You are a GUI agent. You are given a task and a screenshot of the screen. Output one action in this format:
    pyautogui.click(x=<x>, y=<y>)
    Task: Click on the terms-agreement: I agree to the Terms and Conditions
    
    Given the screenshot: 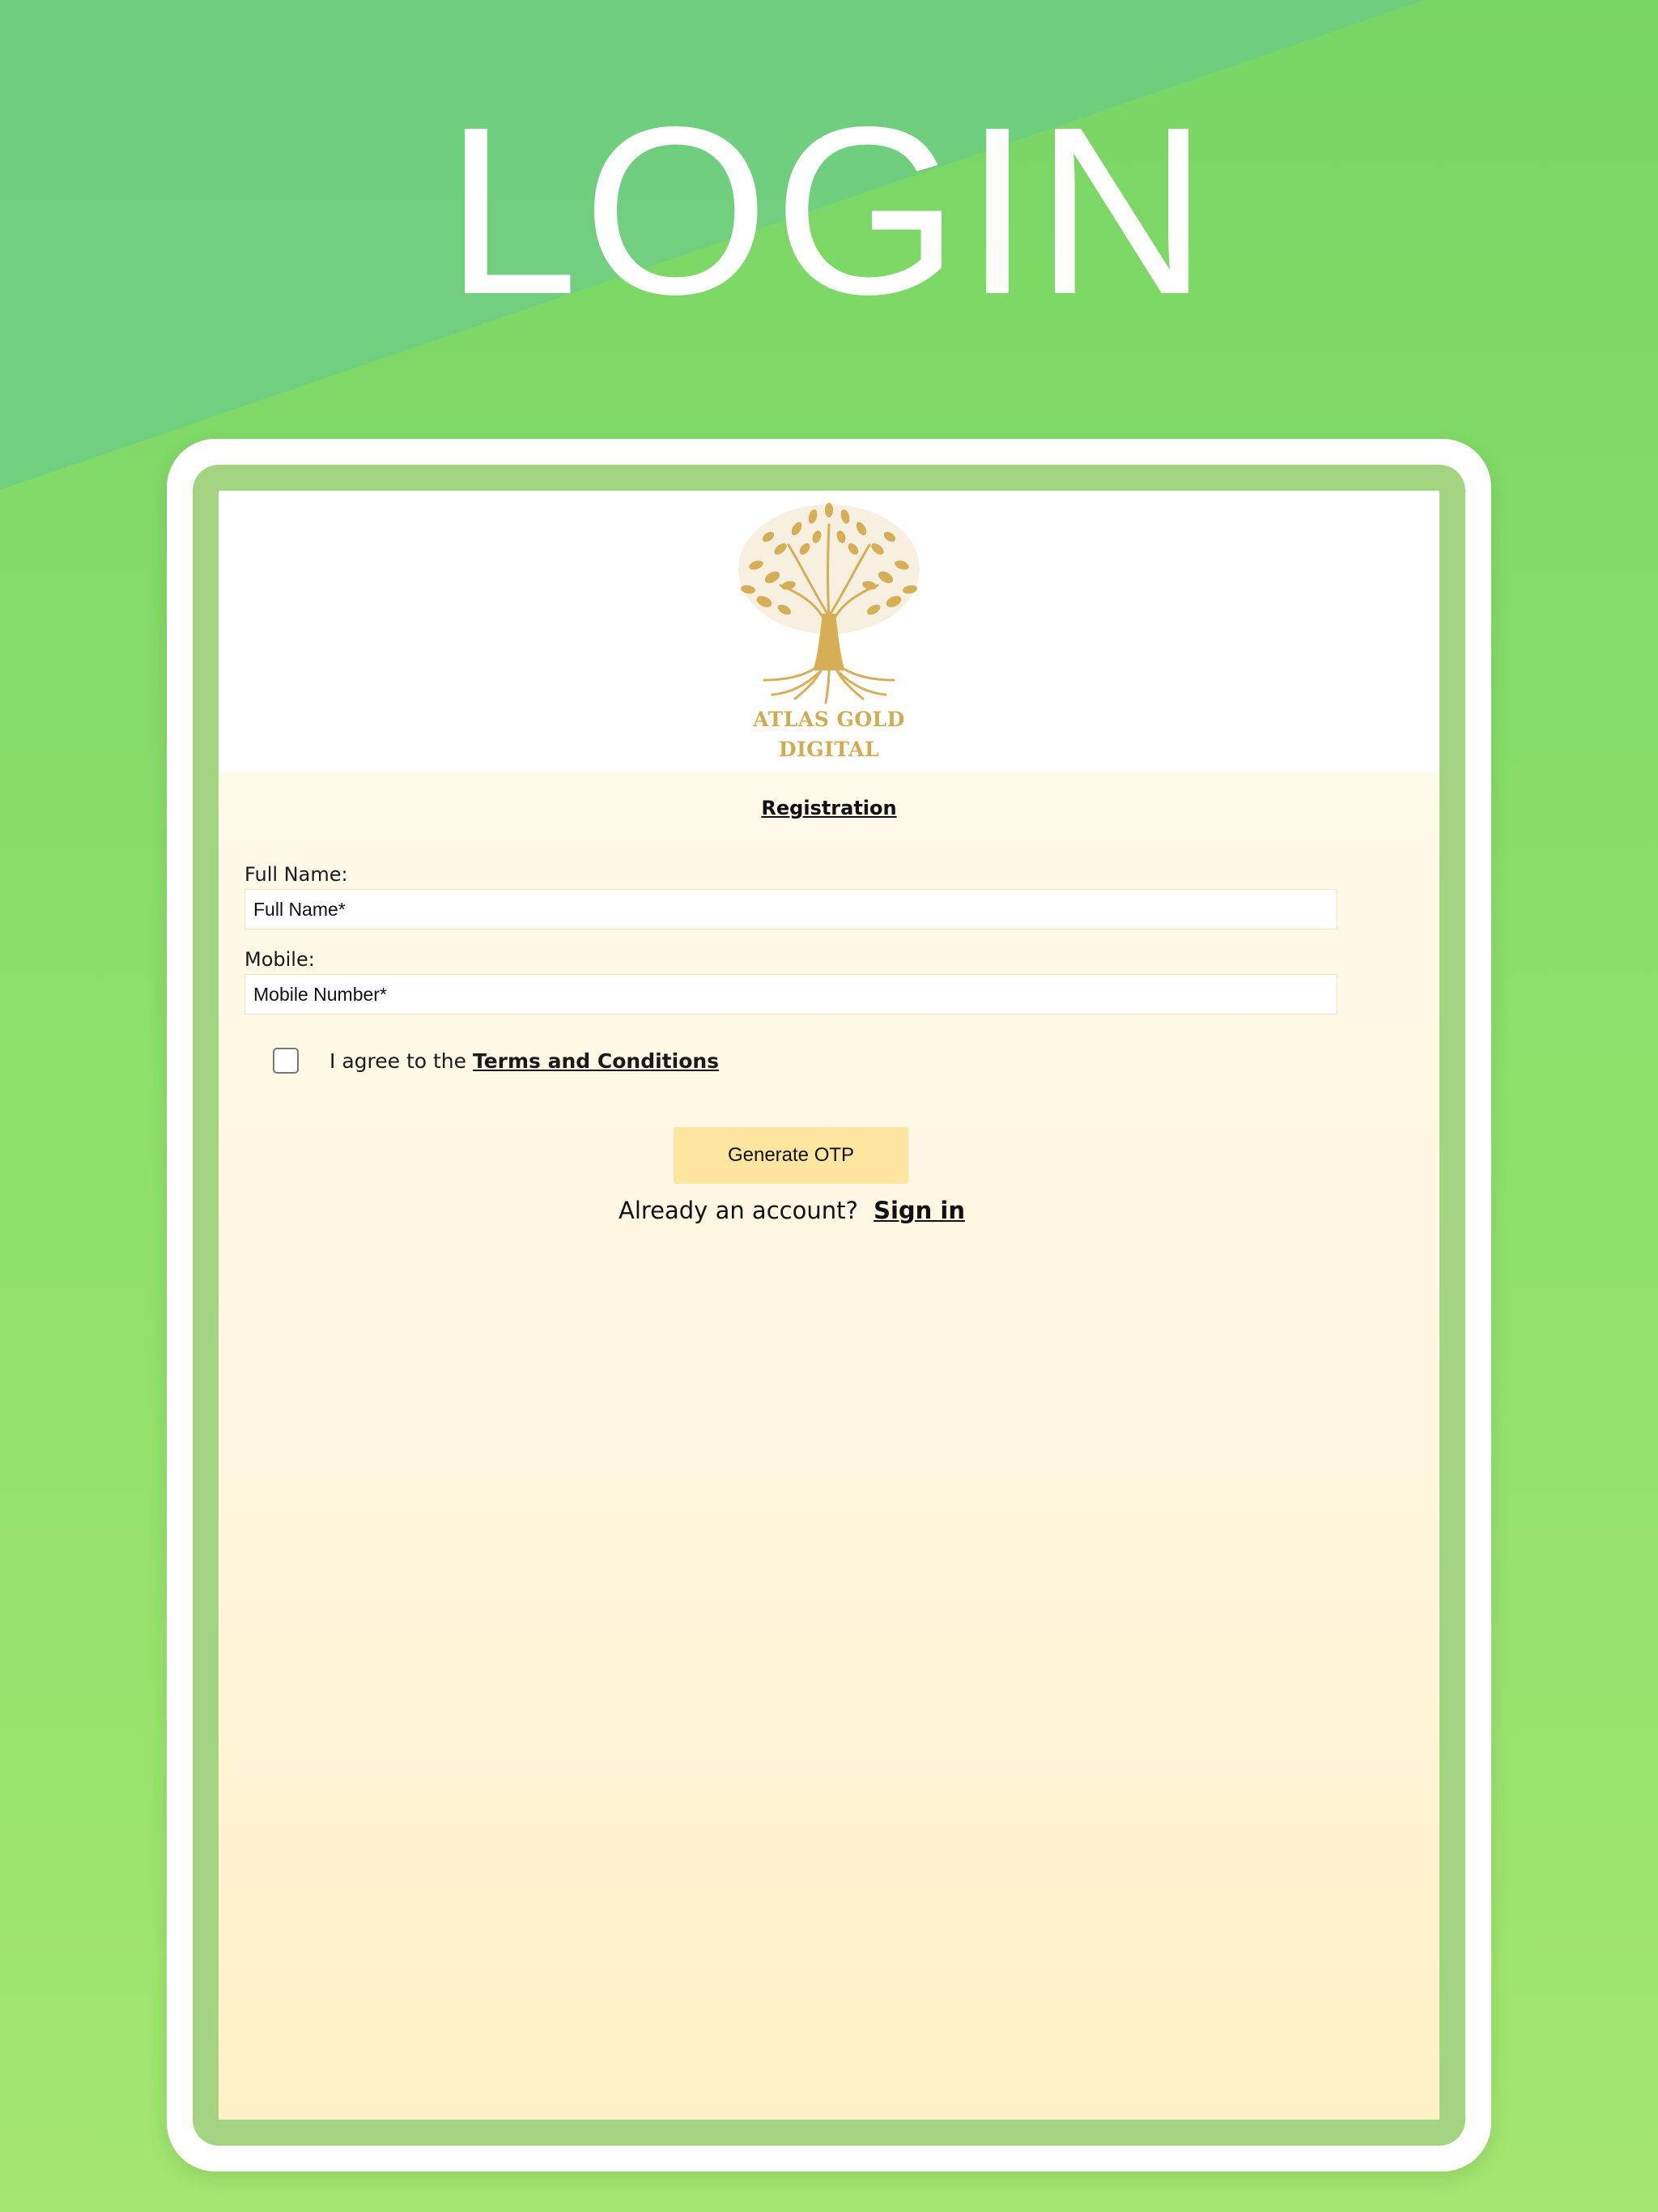 What is the action you would take?
    pyautogui.click(x=524, y=1061)
    